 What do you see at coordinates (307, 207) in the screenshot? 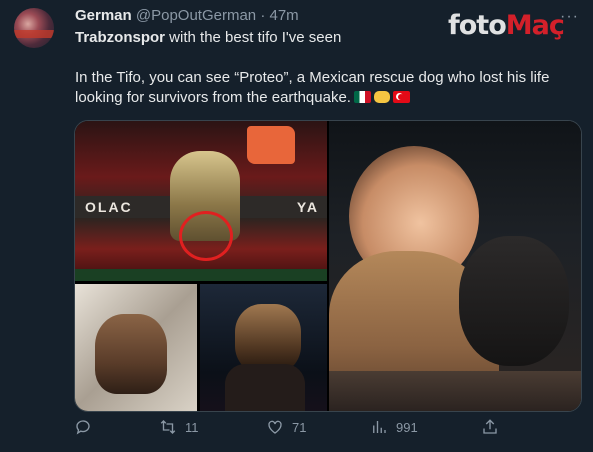
I see `banner-text-right: YA` at bounding box center [307, 207].